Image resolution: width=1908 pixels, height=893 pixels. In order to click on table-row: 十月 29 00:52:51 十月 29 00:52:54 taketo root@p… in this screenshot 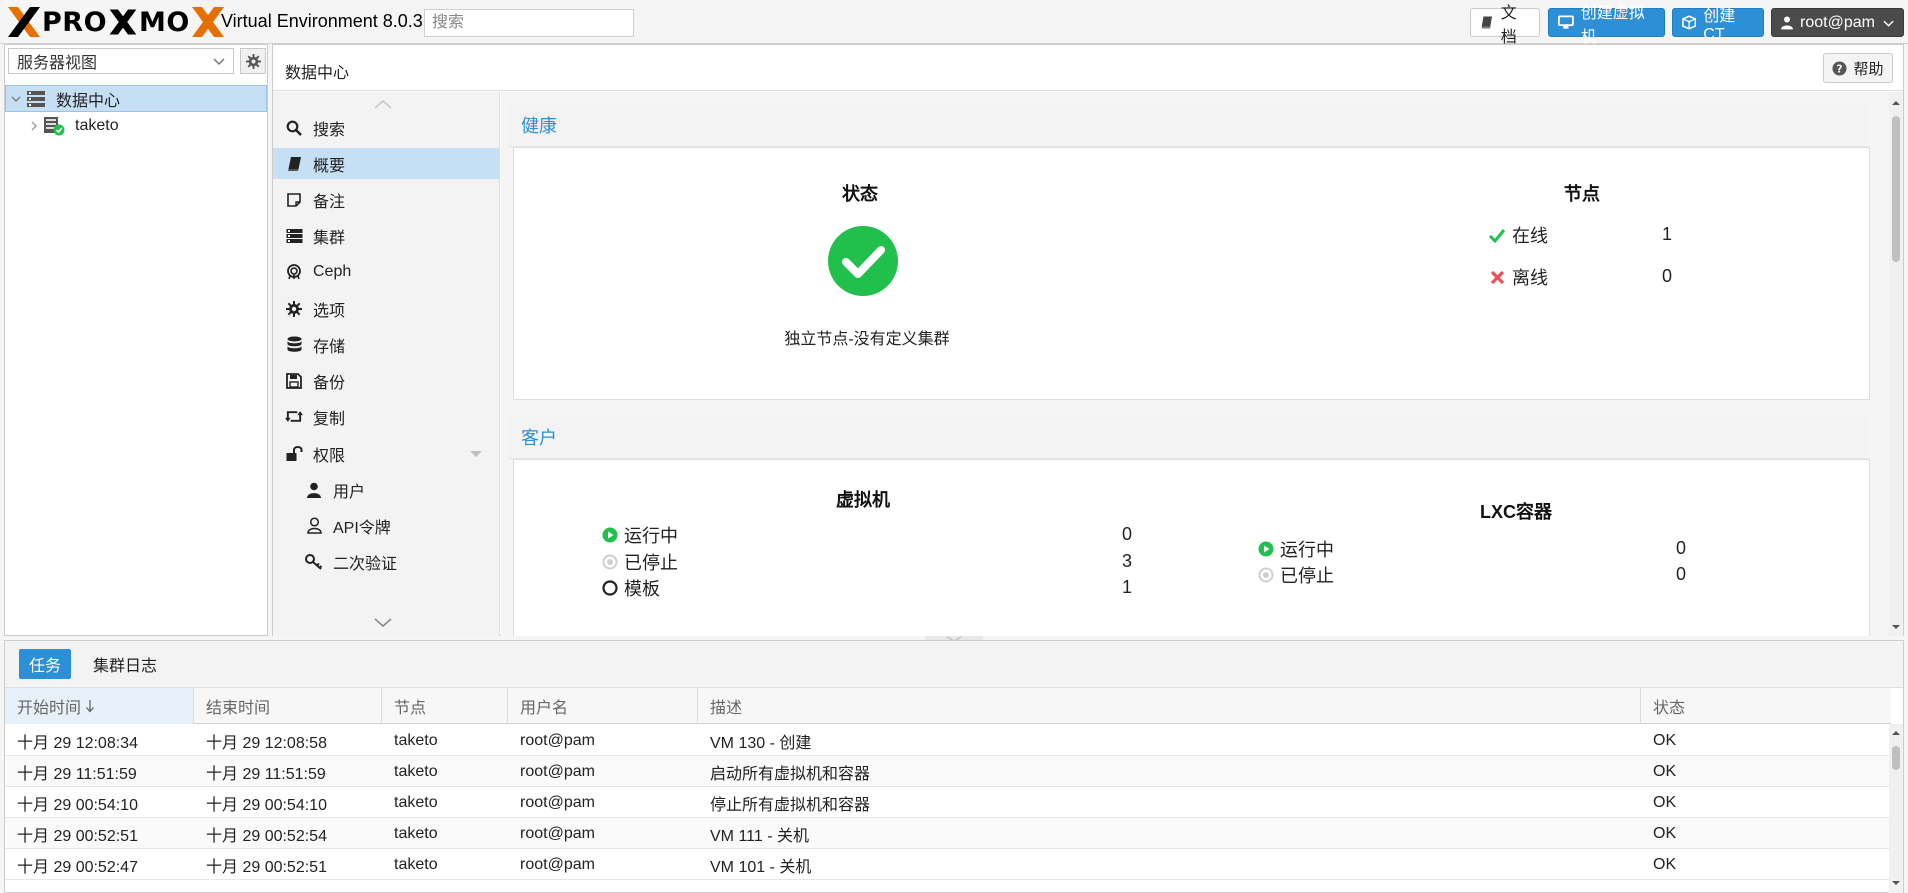, I will do `click(948, 833)`.